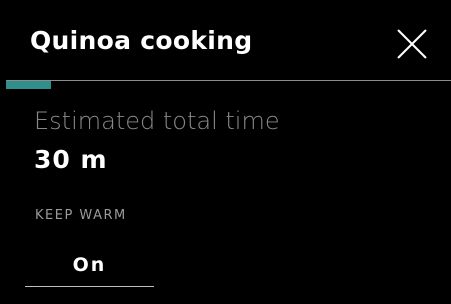 Image resolution: width=451 pixels, height=304 pixels. I want to click on close-icon, so click(412, 44).